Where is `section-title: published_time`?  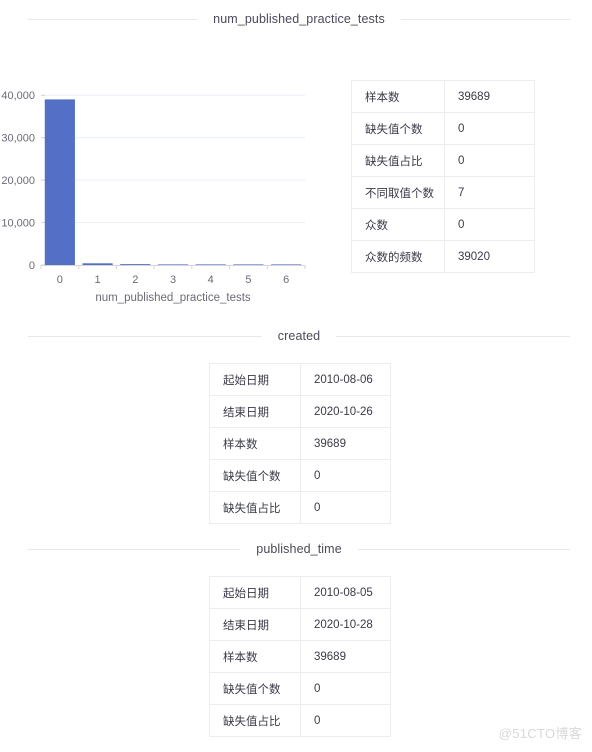
section-title: published_time is located at coordinates (299, 549).